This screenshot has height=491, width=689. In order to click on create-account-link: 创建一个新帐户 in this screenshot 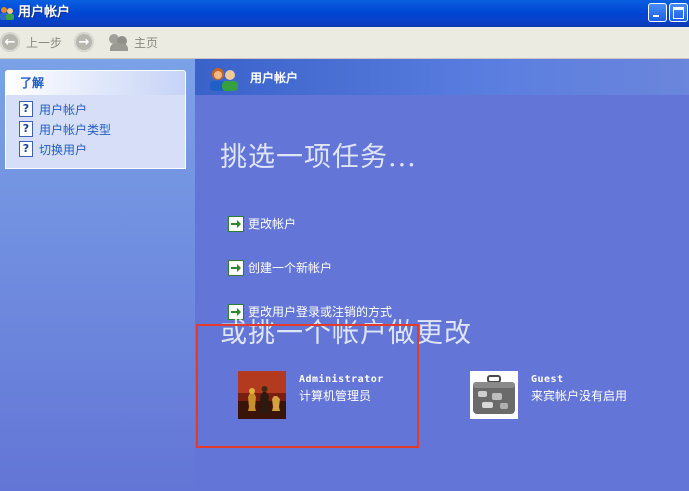, I will do `click(280, 267)`.